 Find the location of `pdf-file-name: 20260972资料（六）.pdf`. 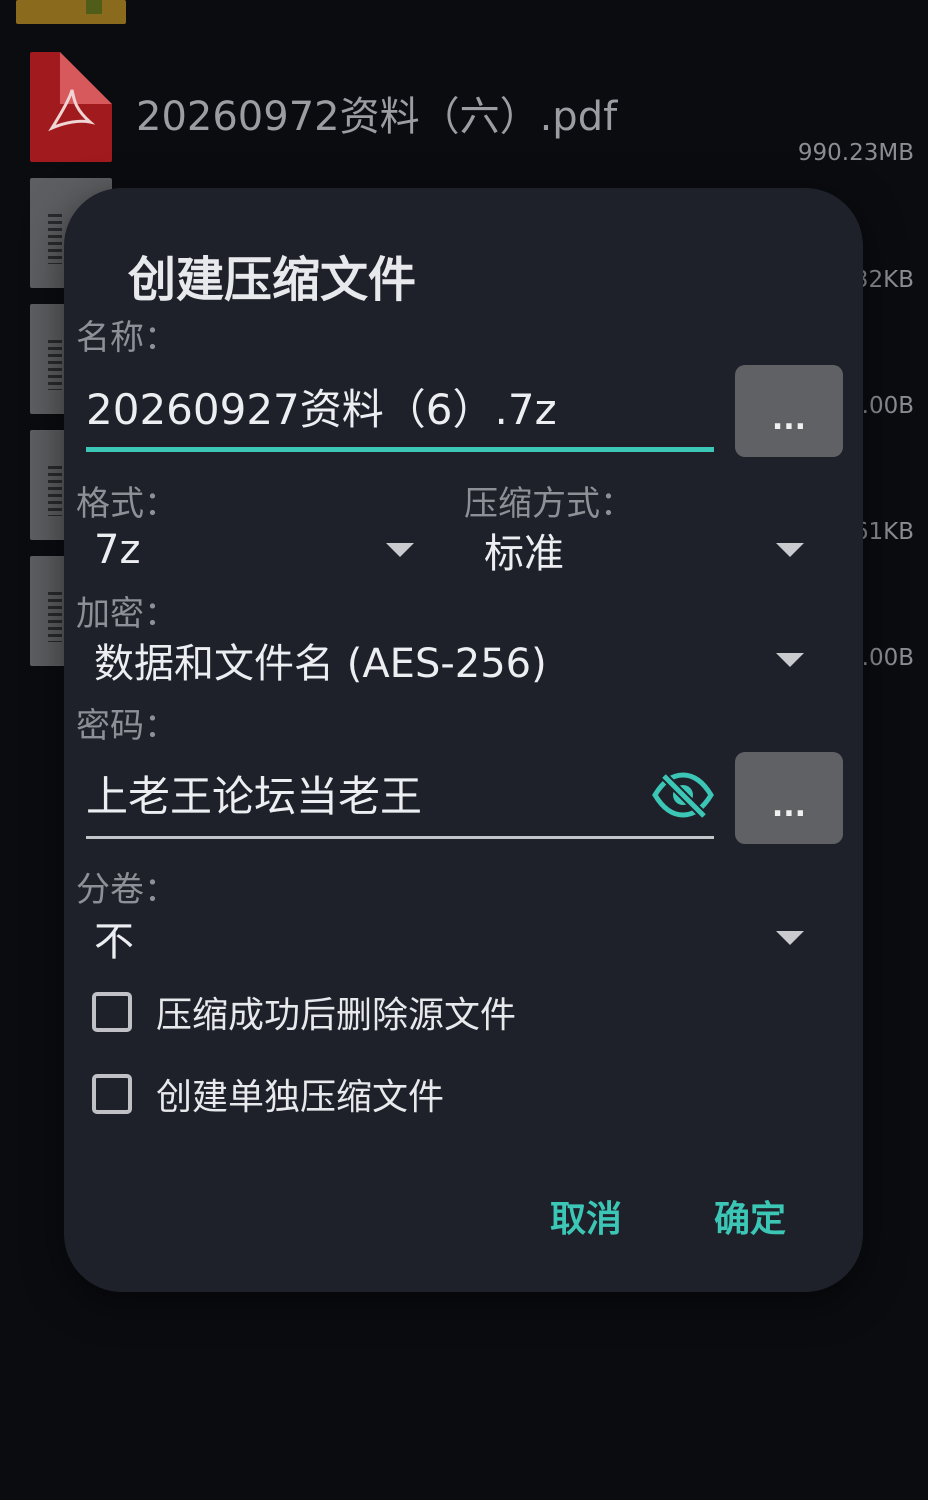

pdf-file-name: 20260972资料（六）.pdf is located at coordinates (376, 113).